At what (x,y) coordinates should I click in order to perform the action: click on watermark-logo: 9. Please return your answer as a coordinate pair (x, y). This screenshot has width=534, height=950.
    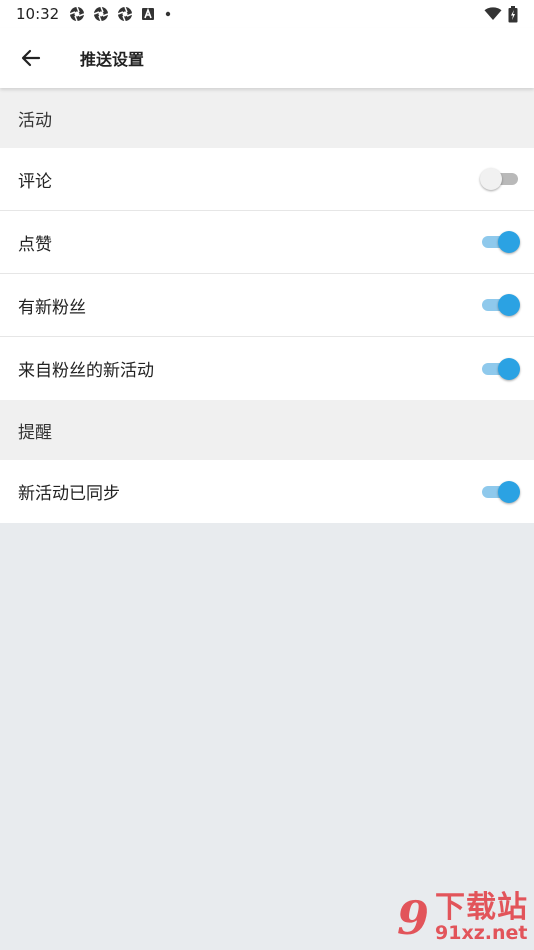
    Looking at the image, I should click on (412, 917).